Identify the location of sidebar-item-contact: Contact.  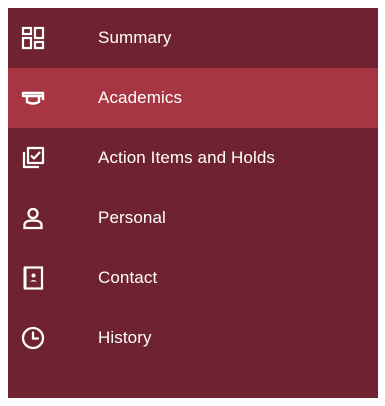
(193, 278).